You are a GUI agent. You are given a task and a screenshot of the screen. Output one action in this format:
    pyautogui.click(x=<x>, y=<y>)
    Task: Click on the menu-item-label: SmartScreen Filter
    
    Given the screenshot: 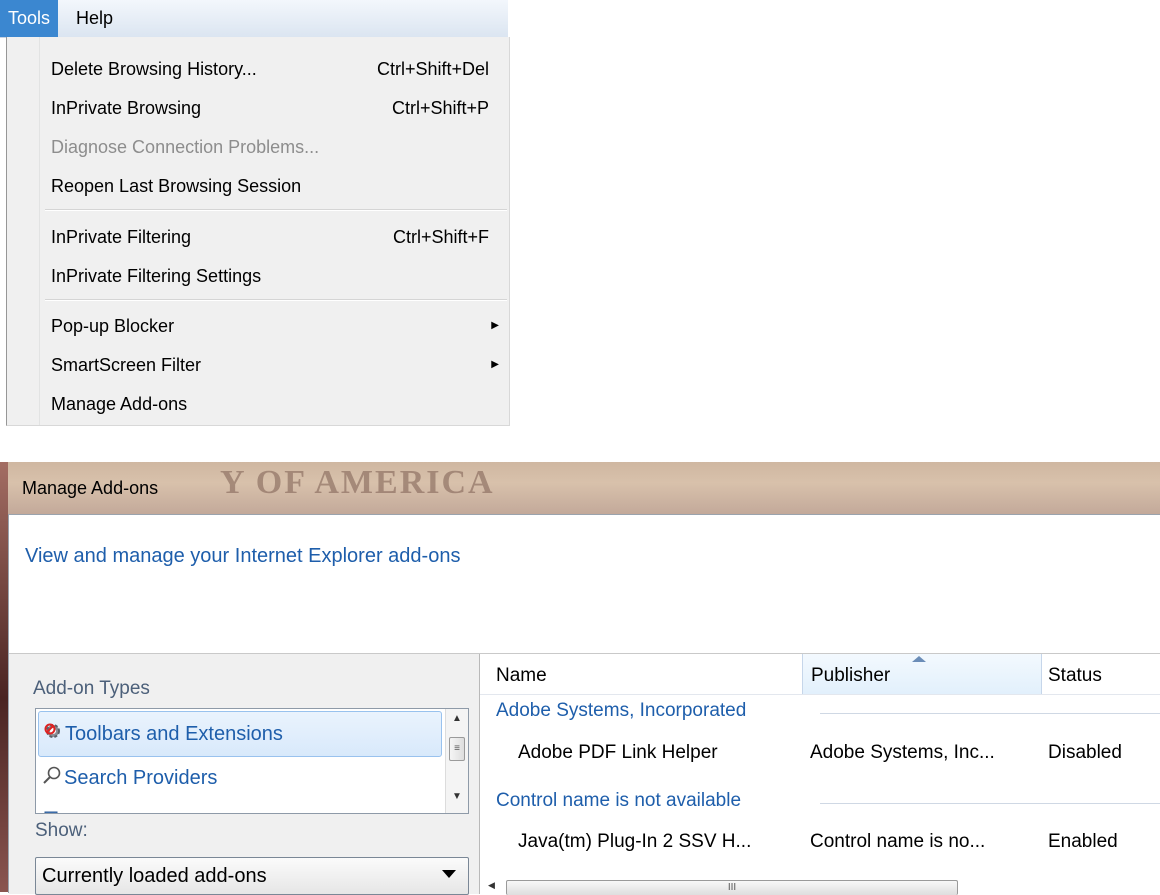 What is the action you would take?
    pyautogui.click(x=126, y=365)
    